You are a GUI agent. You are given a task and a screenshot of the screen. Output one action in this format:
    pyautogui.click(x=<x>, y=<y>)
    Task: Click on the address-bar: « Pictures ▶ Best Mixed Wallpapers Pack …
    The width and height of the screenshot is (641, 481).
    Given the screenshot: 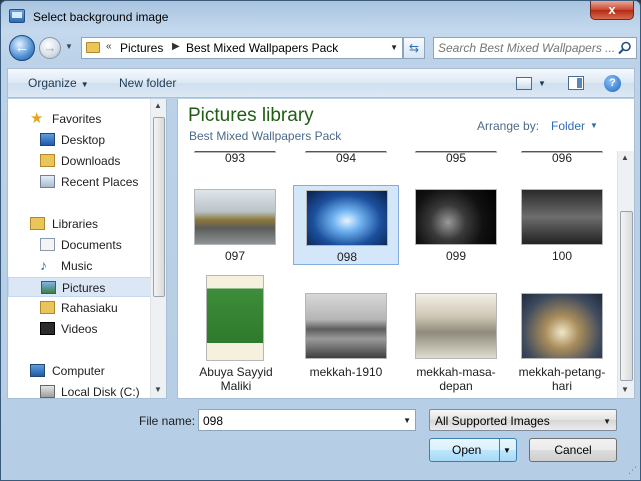 What is the action you would take?
    pyautogui.click(x=242, y=48)
    